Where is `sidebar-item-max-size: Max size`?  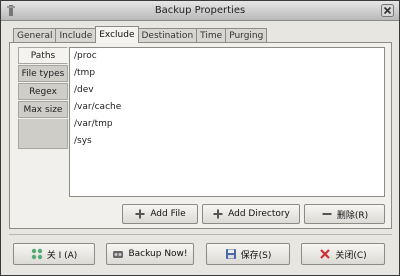 sidebar-item-max-size: Max size is located at coordinates (43, 109).